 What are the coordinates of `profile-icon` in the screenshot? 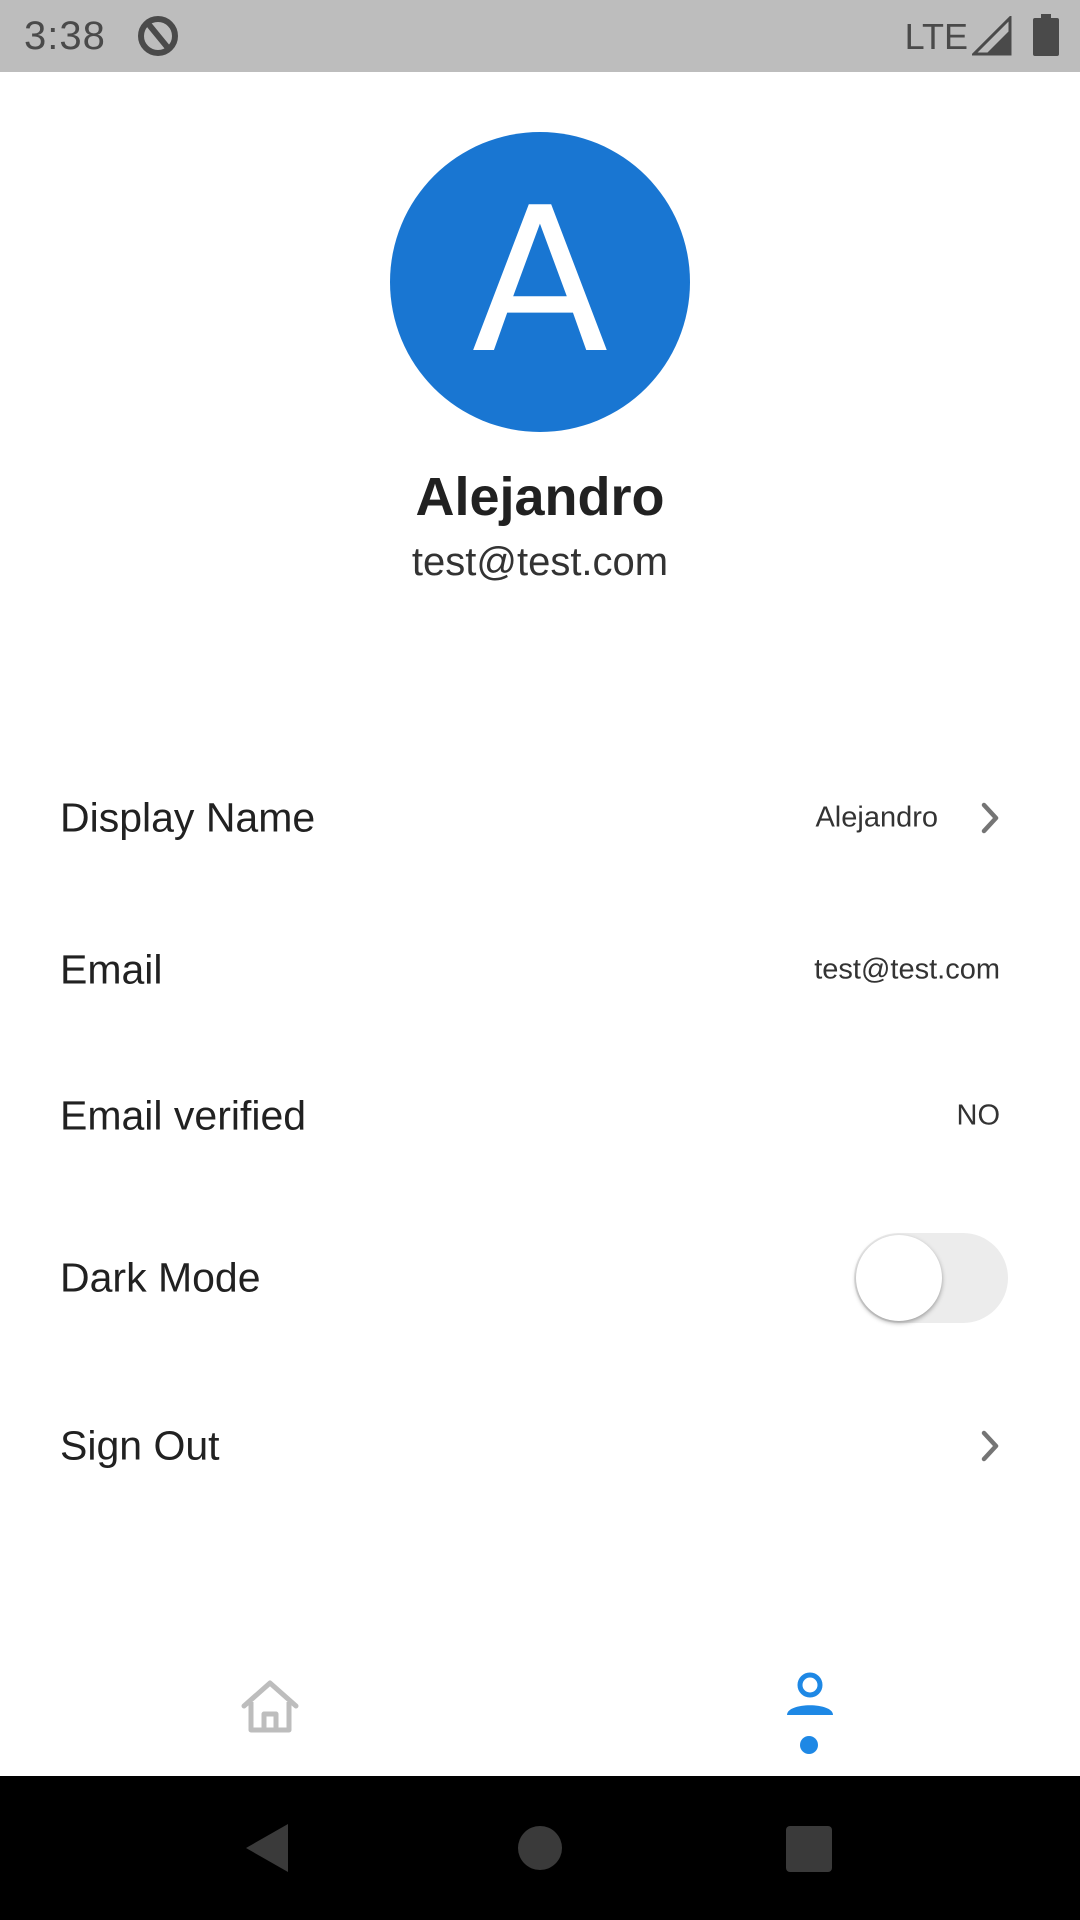 It's located at (810, 1693).